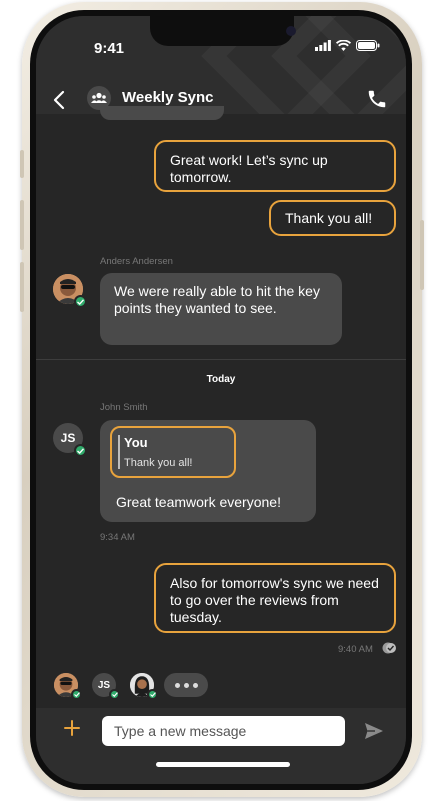  What do you see at coordinates (186, 685) in the screenshot?
I see `typing-indicator-icon` at bounding box center [186, 685].